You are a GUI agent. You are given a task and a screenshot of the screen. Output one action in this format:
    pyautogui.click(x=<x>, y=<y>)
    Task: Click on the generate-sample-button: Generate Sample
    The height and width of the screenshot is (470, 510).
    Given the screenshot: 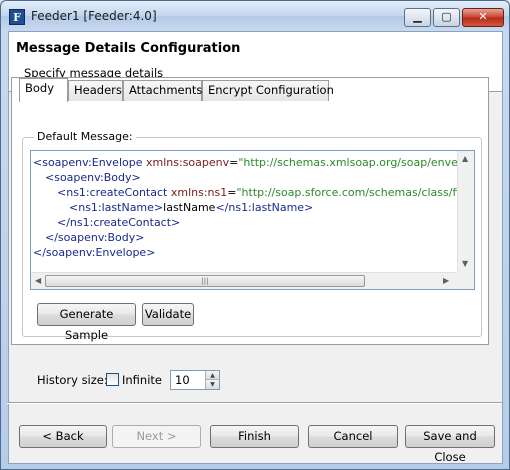 What is the action you would take?
    pyautogui.click(x=86, y=322)
    